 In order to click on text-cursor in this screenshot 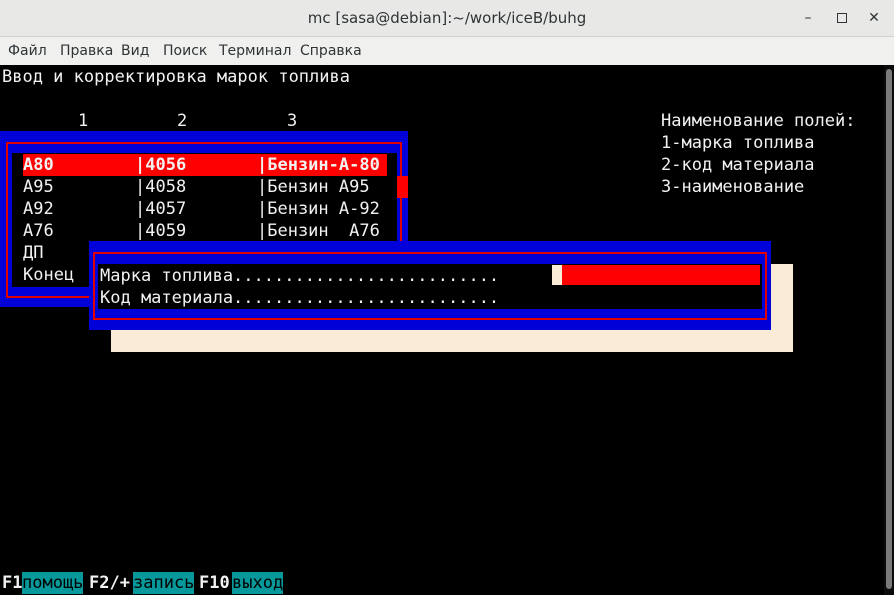, I will do `click(557, 275)`.